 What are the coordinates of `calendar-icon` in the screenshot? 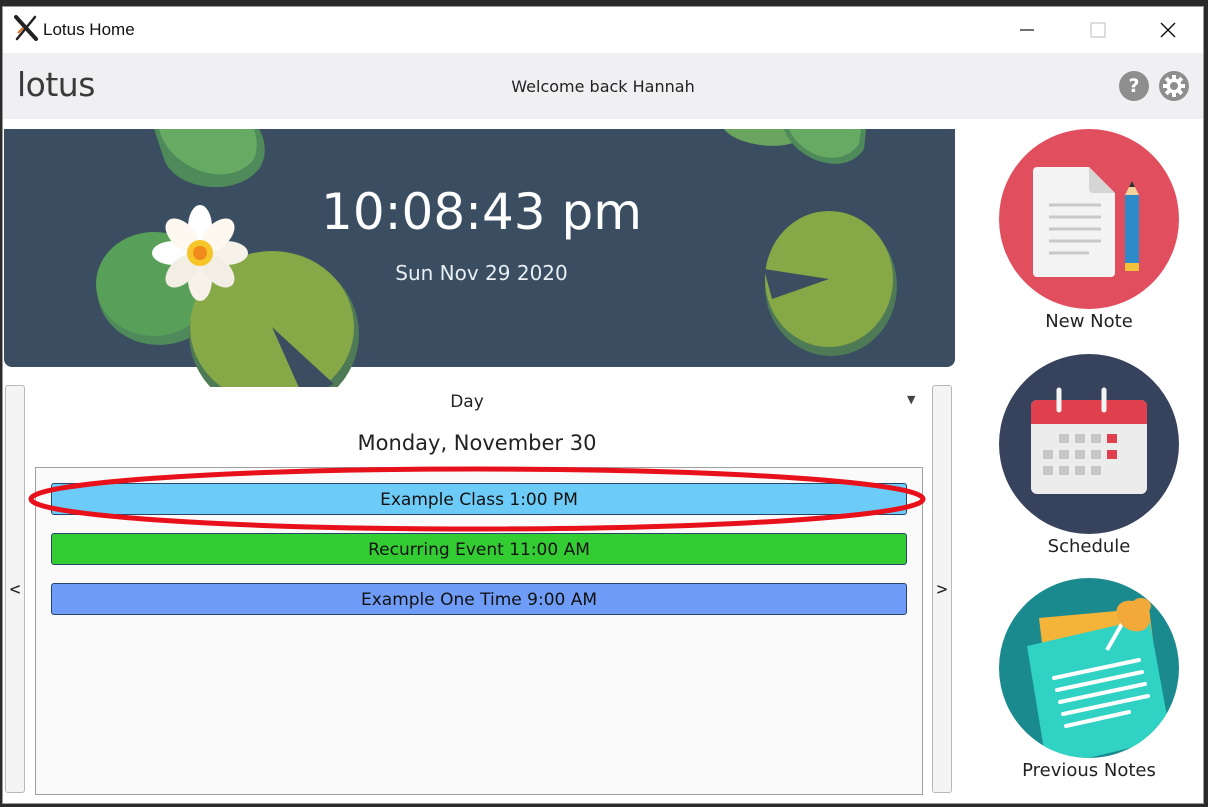 It's located at (1089, 444).